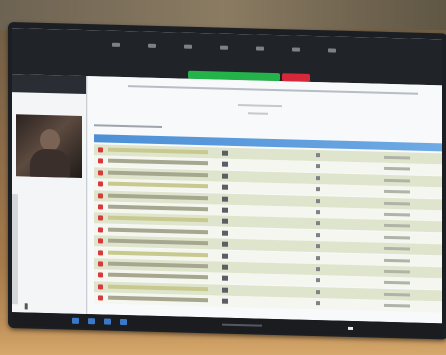 The width and height of the screenshot is (446, 355). What do you see at coordinates (242, 325) in the screenshot?
I see `taskbar-center` at bounding box center [242, 325].